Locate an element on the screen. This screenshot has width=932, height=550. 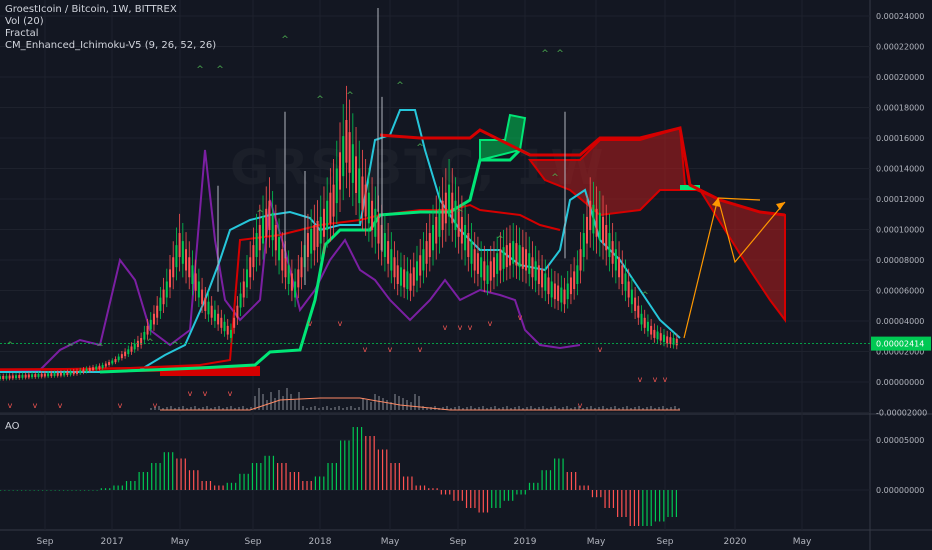
projection-arrowhead is located at coordinates (780, 206).